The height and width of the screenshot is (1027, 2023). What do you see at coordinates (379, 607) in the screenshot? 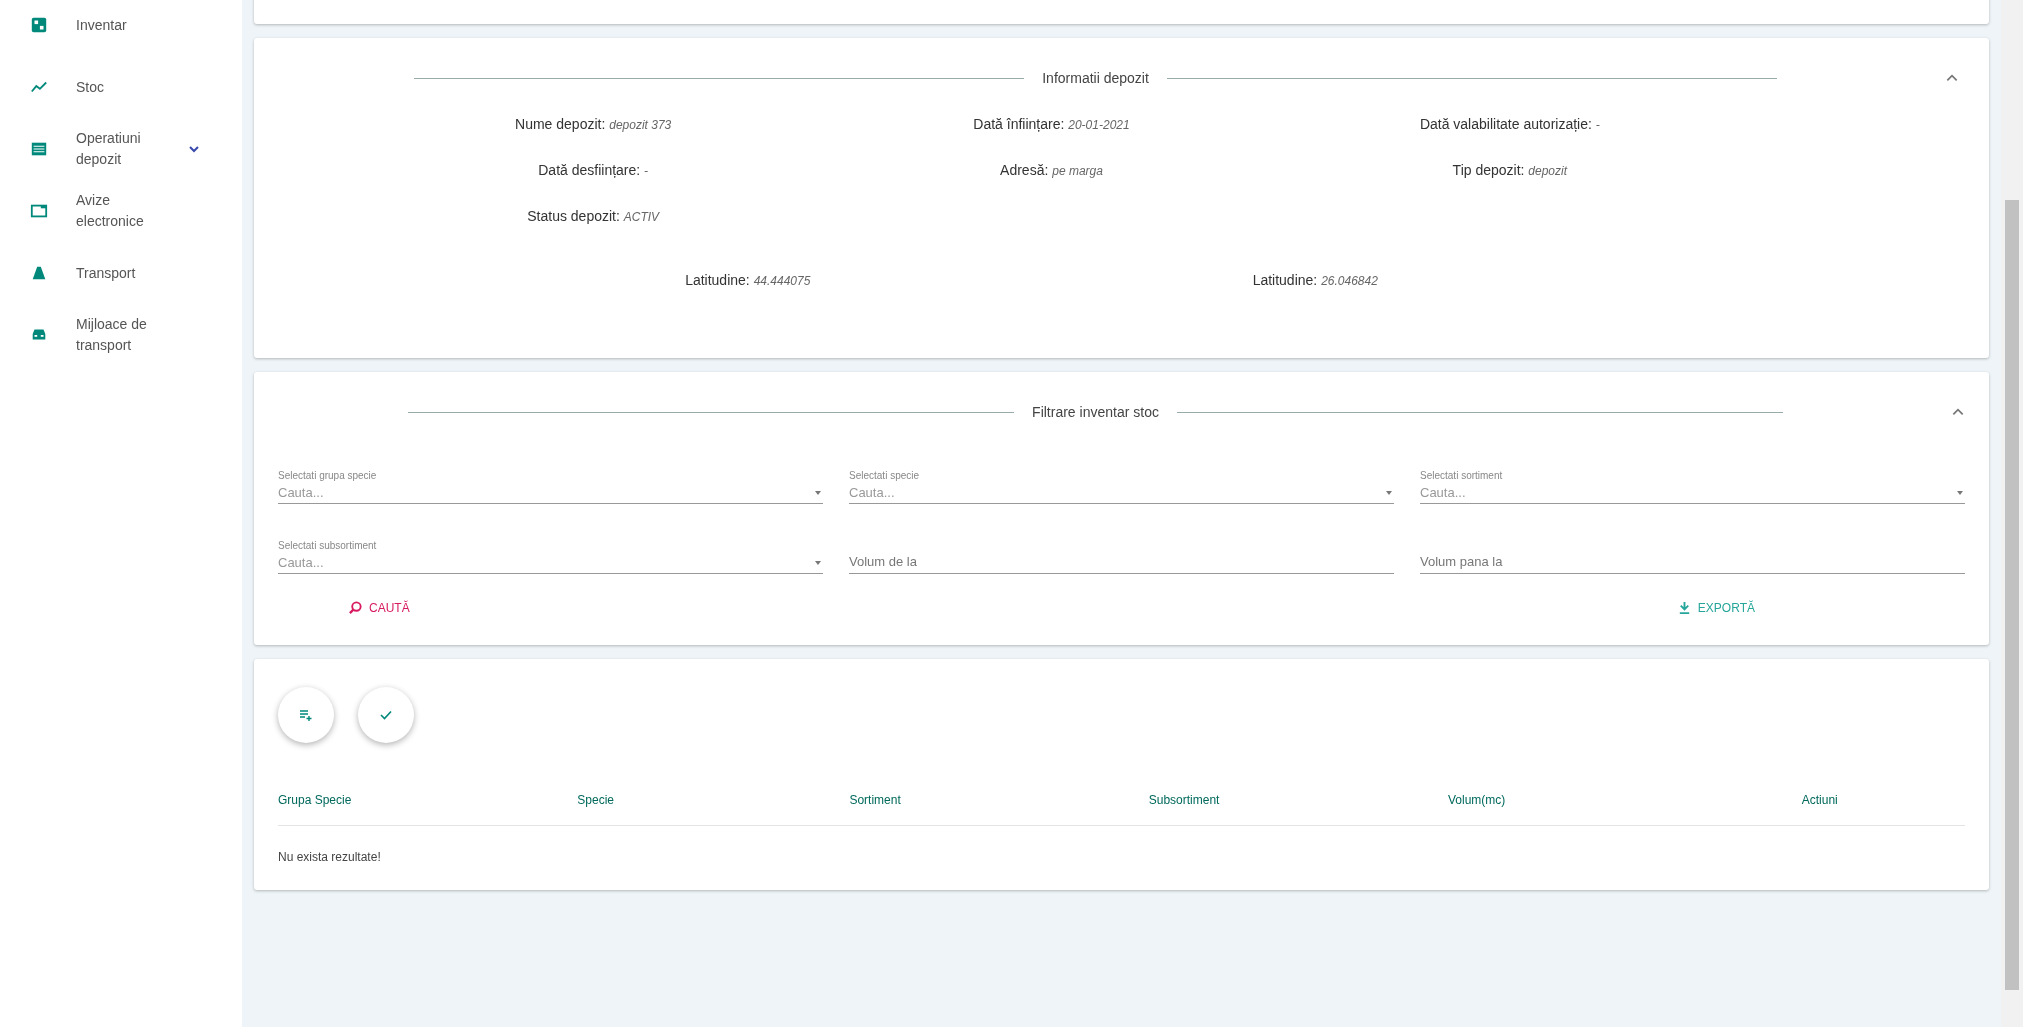
I see `search-button: CAUTĂ` at bounding box center [379, 607].